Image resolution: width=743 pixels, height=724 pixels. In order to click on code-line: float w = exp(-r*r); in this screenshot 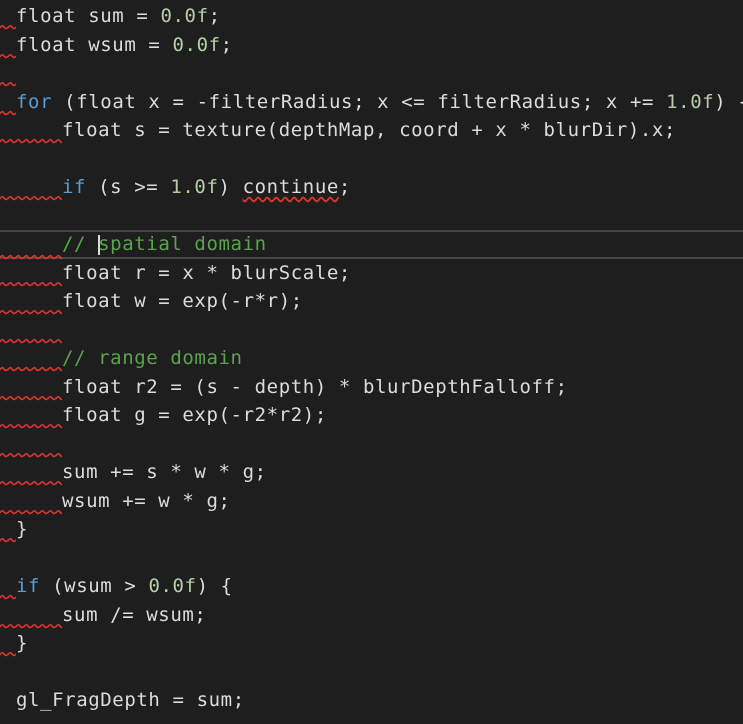, I will do `click(371, 301)`.